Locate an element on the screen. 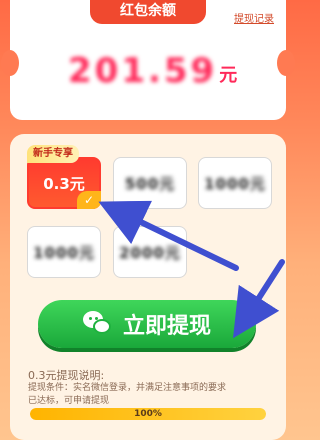  check-icon: ✓ is located at coordinates (89, 200).